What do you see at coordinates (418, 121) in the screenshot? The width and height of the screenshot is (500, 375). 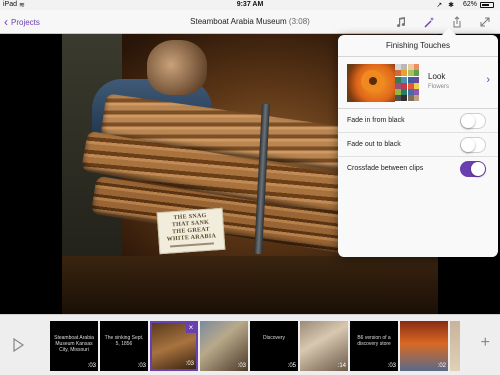 I see `fade-in-row: Fade in from black` at bounding box center [418, 121].